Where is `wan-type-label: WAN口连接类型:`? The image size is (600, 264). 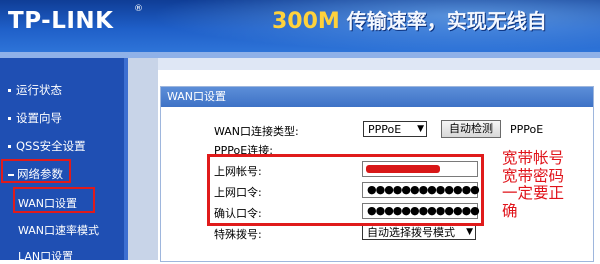 wan-type-label: WAN口连接类型: is located at coordinates (256, 131).